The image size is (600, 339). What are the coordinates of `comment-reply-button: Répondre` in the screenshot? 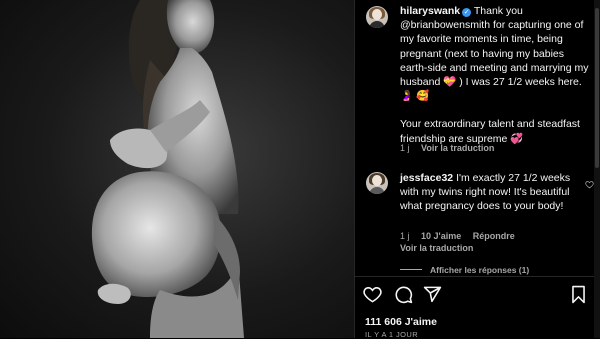 It's located at (494, 236).